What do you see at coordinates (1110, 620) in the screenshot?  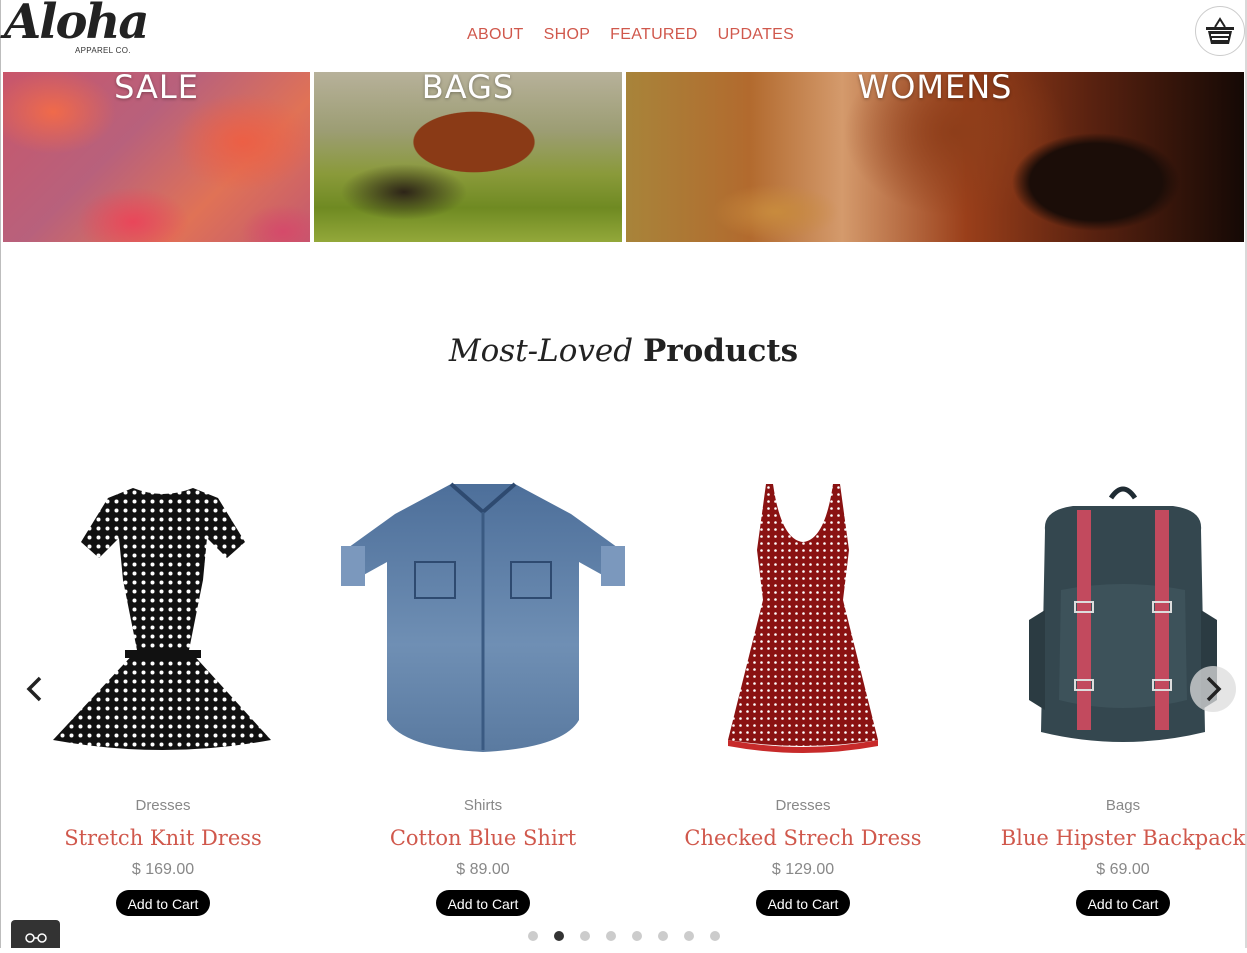 I see `product-image-teal-backpack` at bounding box center [1110, 620].